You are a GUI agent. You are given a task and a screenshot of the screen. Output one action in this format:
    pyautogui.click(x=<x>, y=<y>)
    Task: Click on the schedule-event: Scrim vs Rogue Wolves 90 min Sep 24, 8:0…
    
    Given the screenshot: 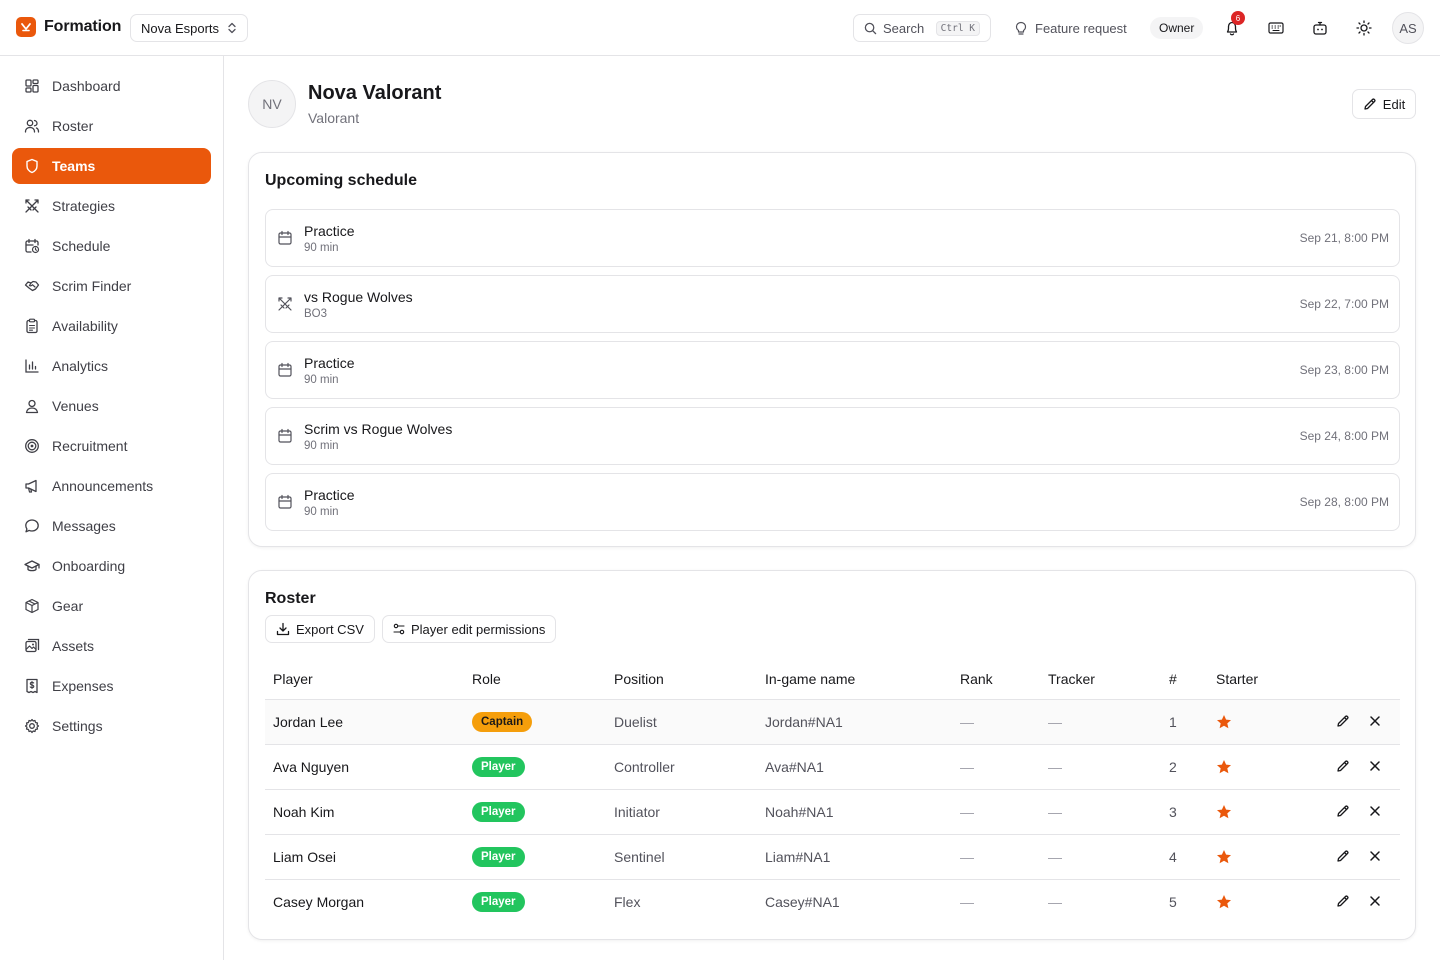 What is the action you would take?
    pyautogui.click(x=832, y=436)
    